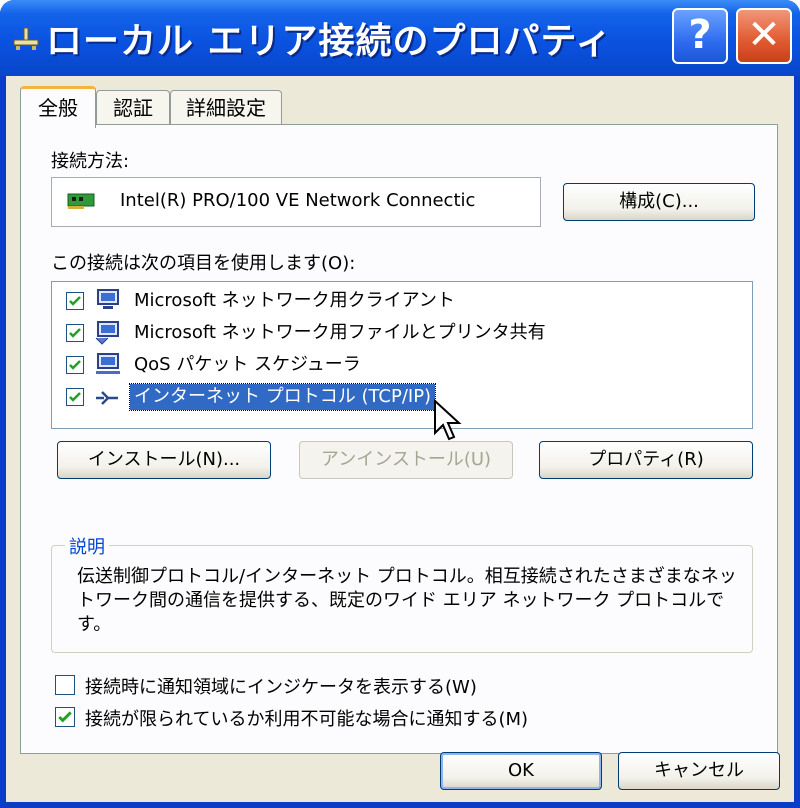 The height and width of the screenshot is (808, 800). Describe the element at coordinates (26, 38) in the screenshot. I see `network-connection-icon` at that location.